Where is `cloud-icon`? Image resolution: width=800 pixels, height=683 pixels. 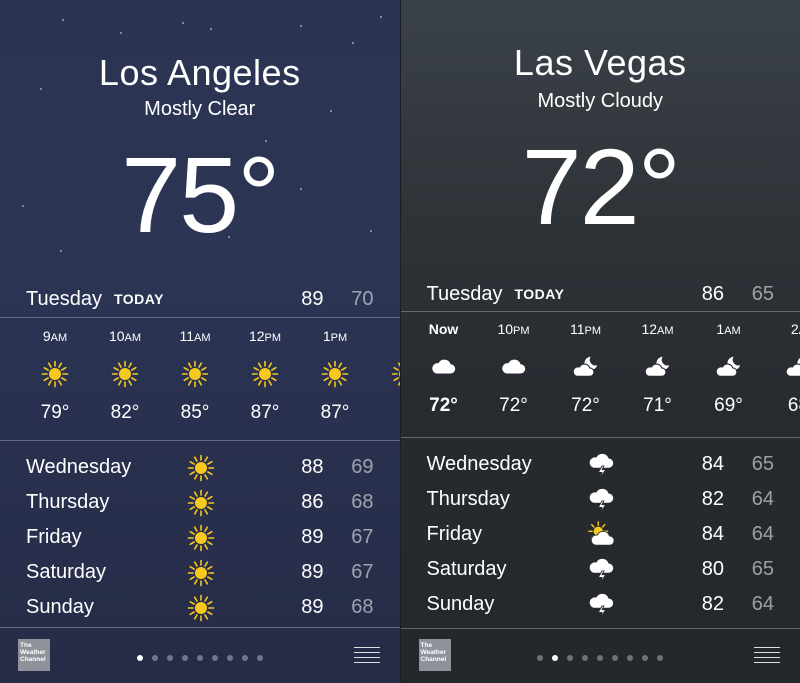
cloud-icon is located at coordinates (514, 367).